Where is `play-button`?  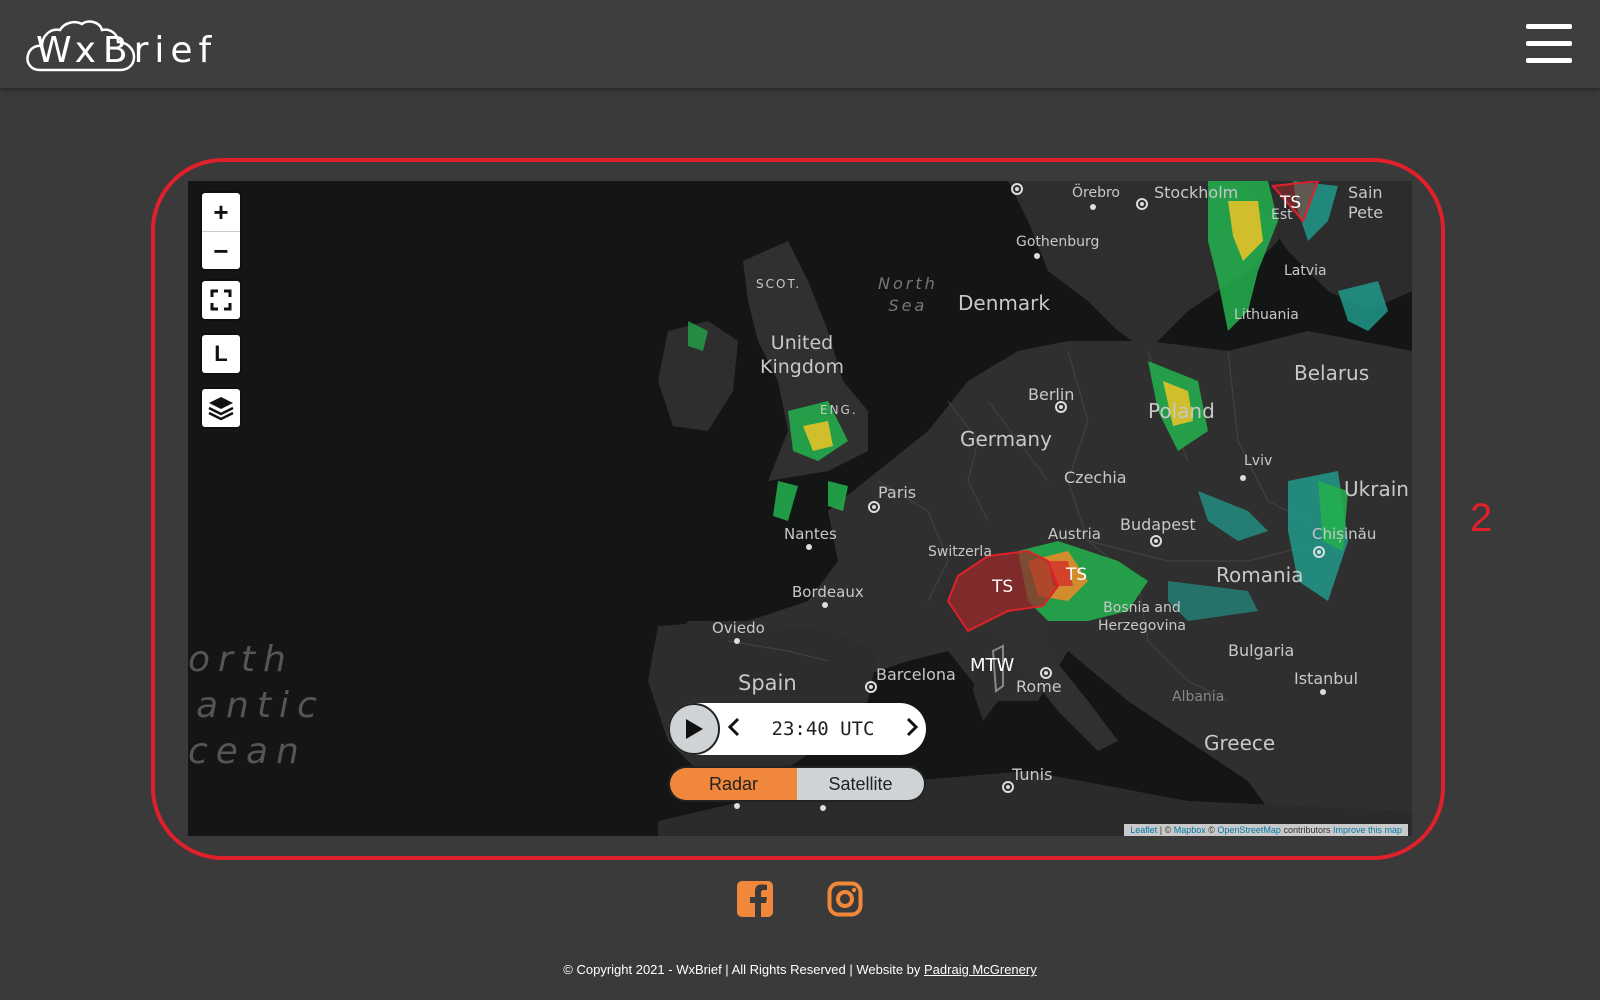
play-button is located at coordinates (694, 729).